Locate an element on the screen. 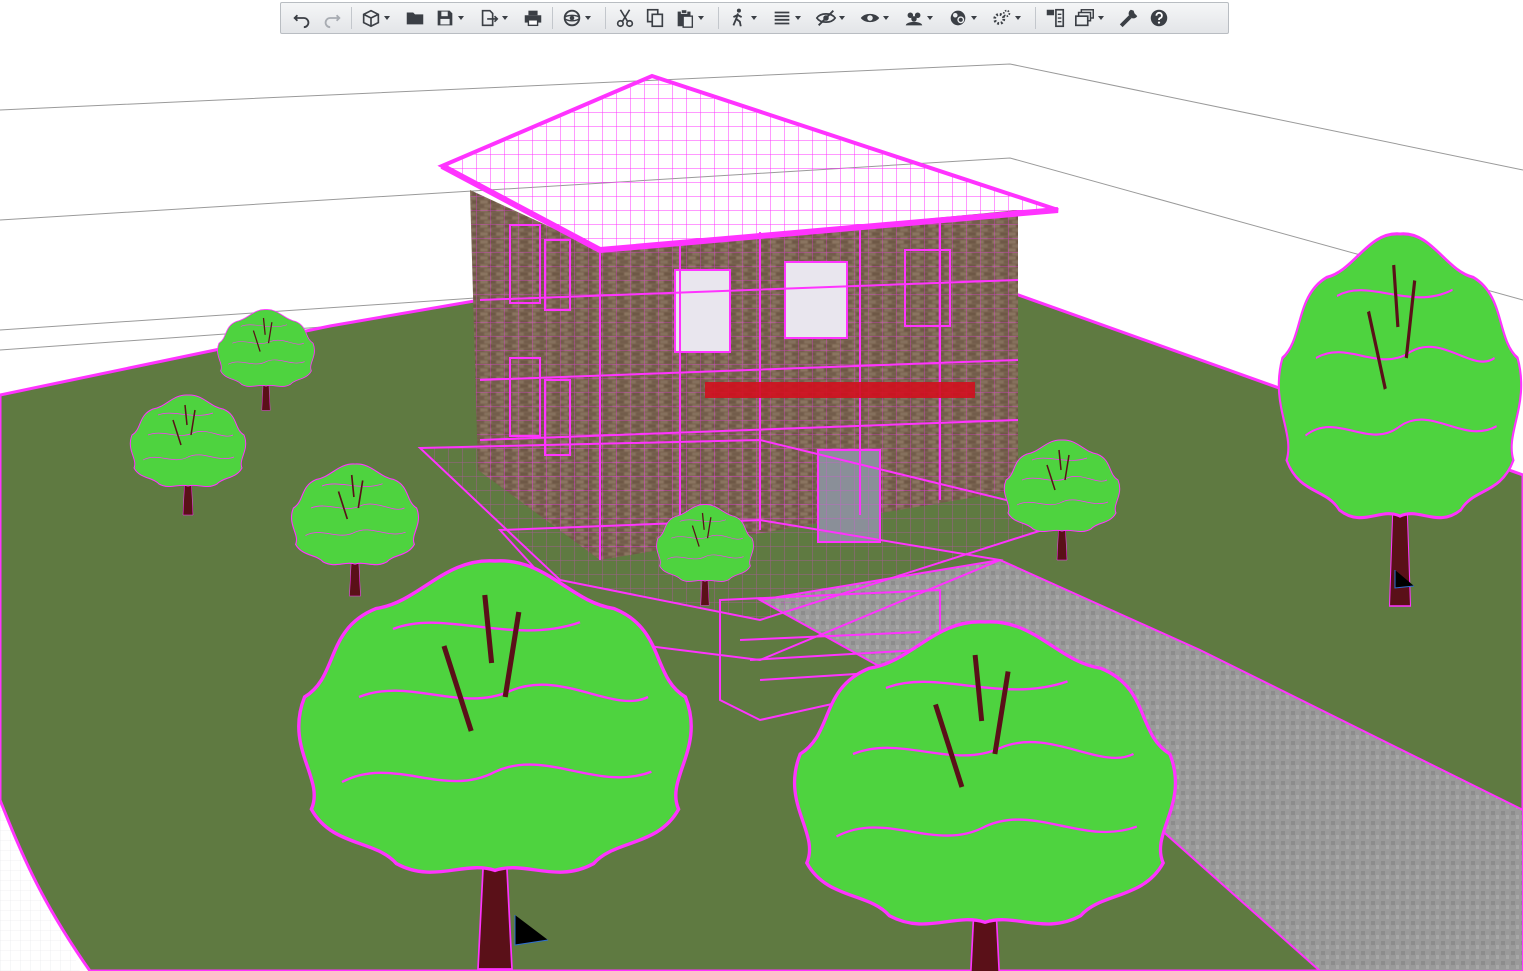 The image size is (1523, 971). show-button is located at coordinates (877, 18).